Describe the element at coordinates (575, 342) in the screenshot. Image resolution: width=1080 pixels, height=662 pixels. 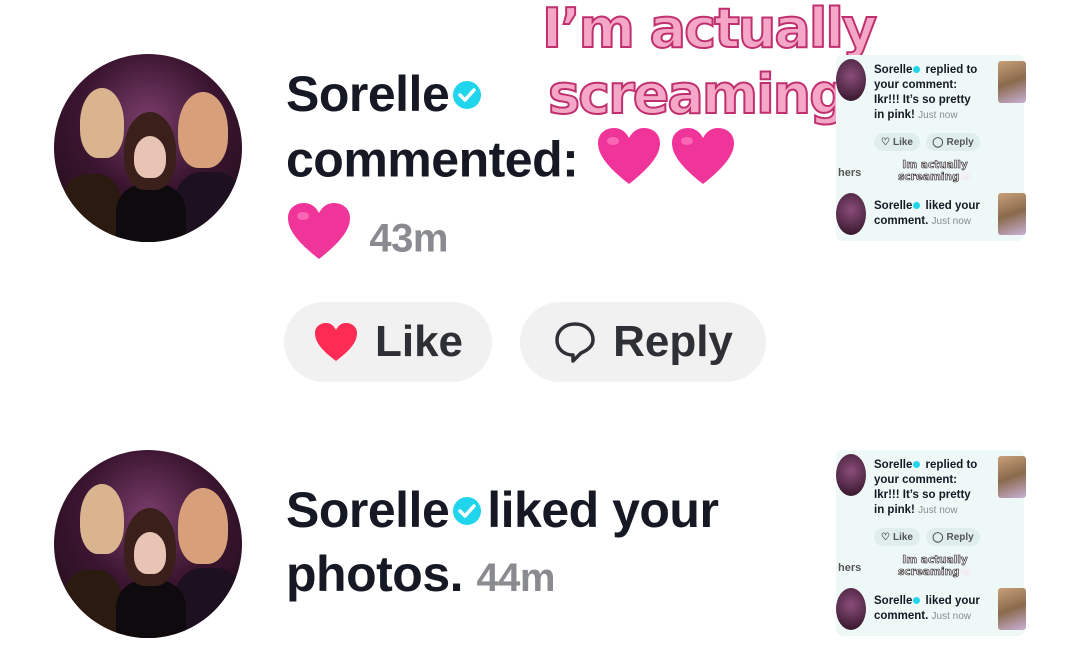
I see `speech-bubble-icon` at that location.